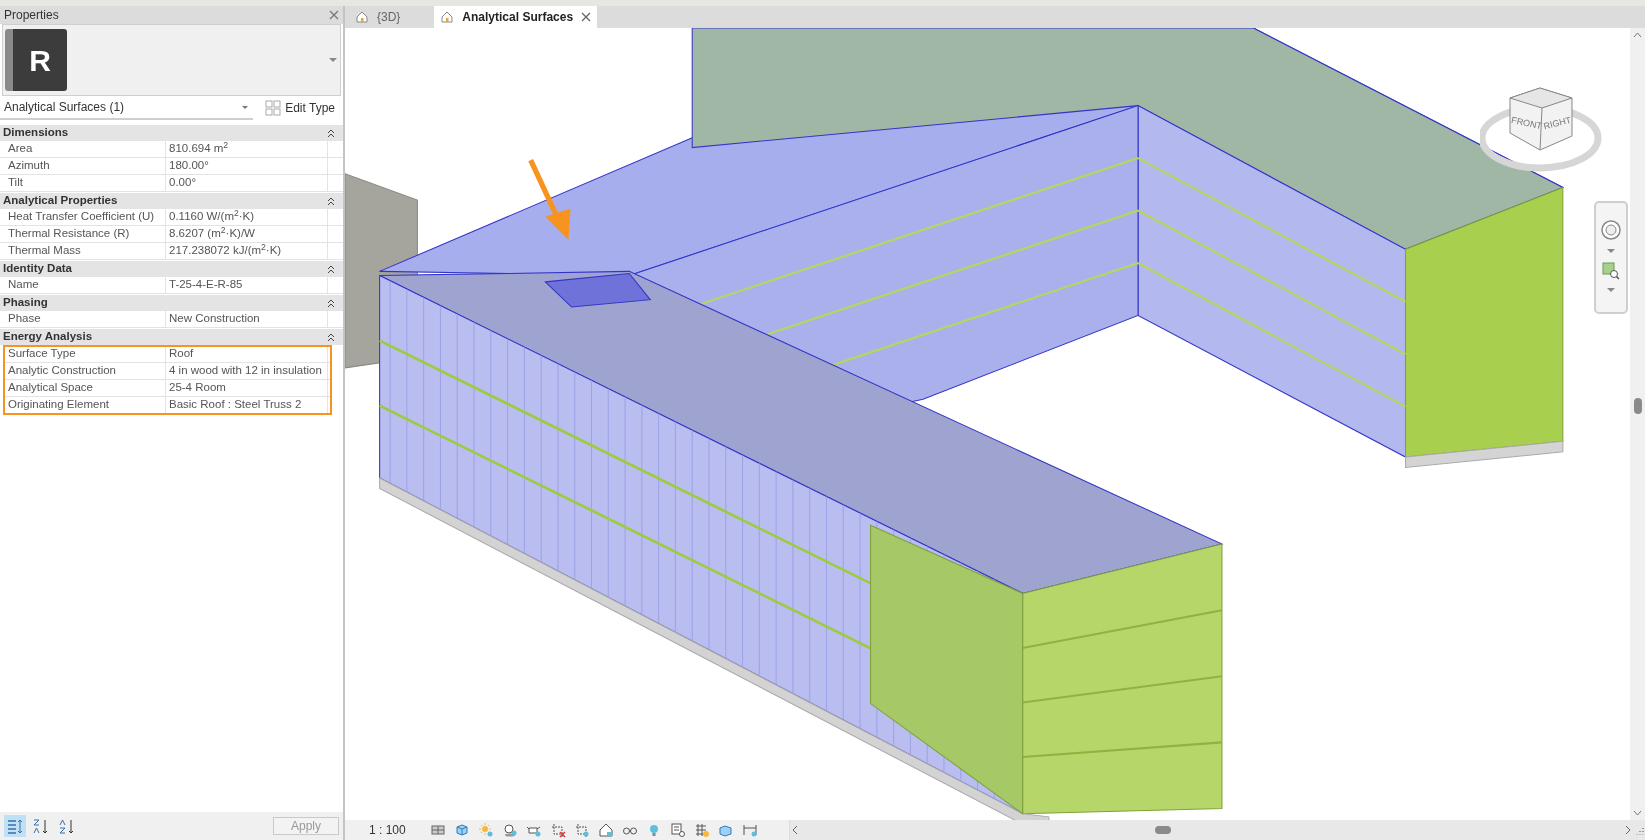 The width and height of the screenshot is (1645, 840). Describe the element at coordinates (333, 60) in the screenshot. I see `dropdown-caret-icon` at that location.